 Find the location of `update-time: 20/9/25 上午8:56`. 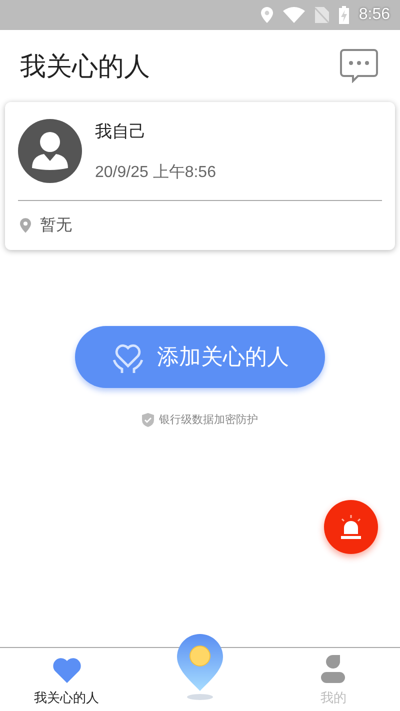

update-time: 20/9/25 上午8:56 is located at coordinates (155, 172).